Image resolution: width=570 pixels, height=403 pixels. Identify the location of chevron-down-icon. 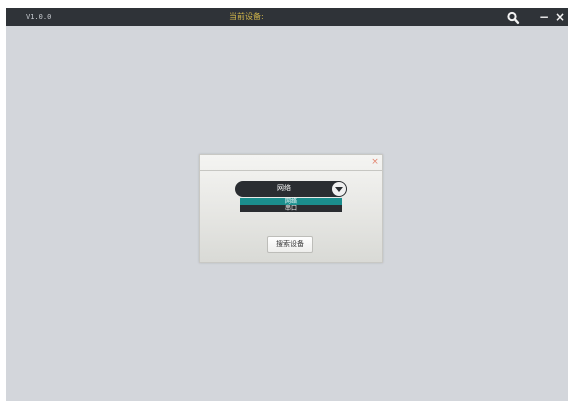
(339, 189).